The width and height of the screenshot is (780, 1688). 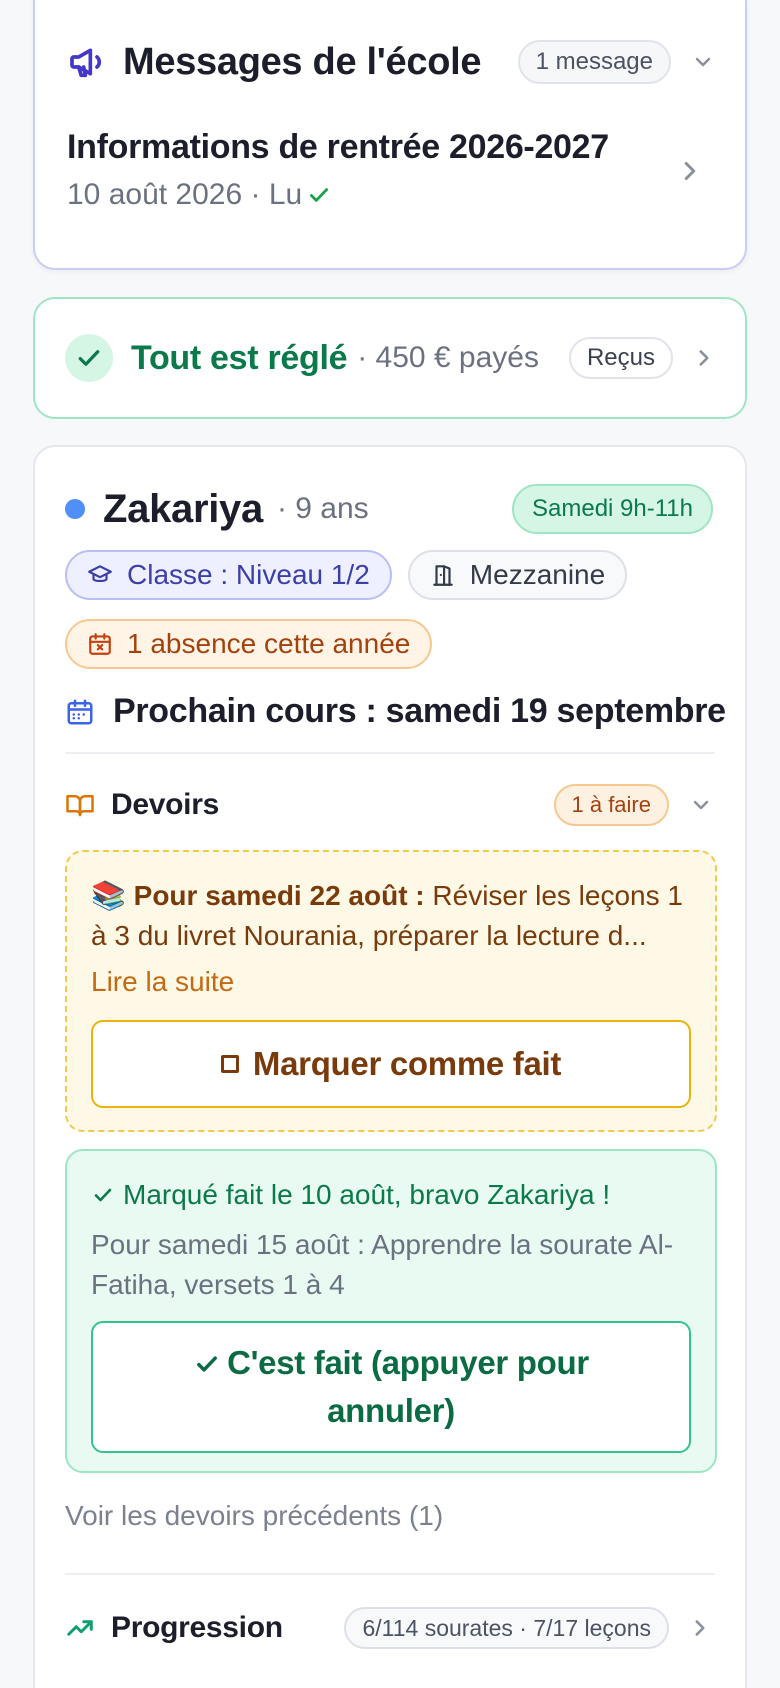 I want to click on payment-amount: · 450 € payés, so click(x=448, y=357).